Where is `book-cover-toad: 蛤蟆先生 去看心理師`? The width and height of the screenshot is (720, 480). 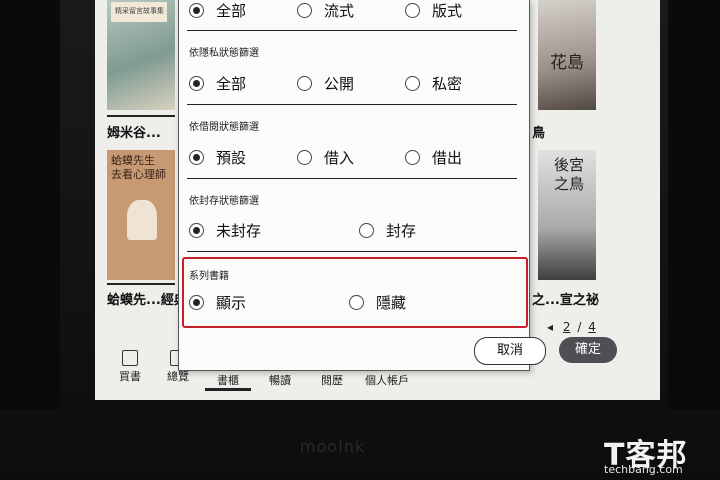 book-cover-toad: 蛤蟆先生 去看心理師 is located at coordinates (141, 215).